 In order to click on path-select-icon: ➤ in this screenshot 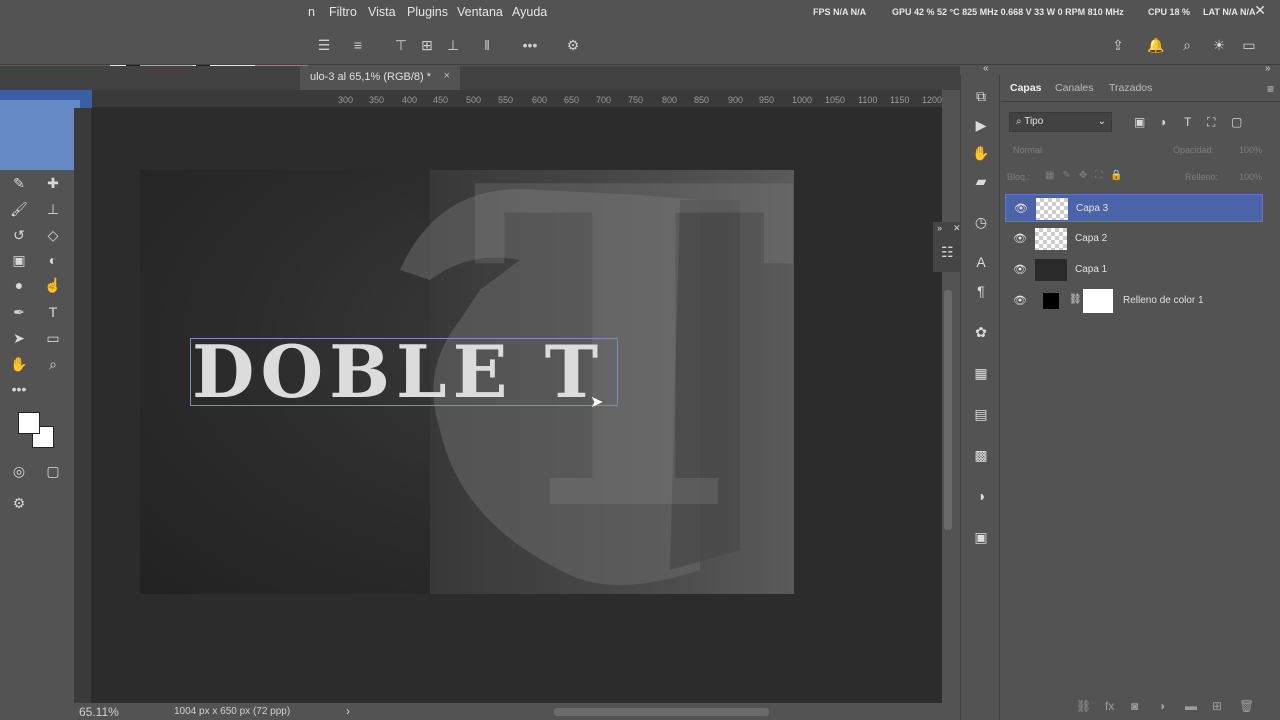, I will do `click(19, 338)`.